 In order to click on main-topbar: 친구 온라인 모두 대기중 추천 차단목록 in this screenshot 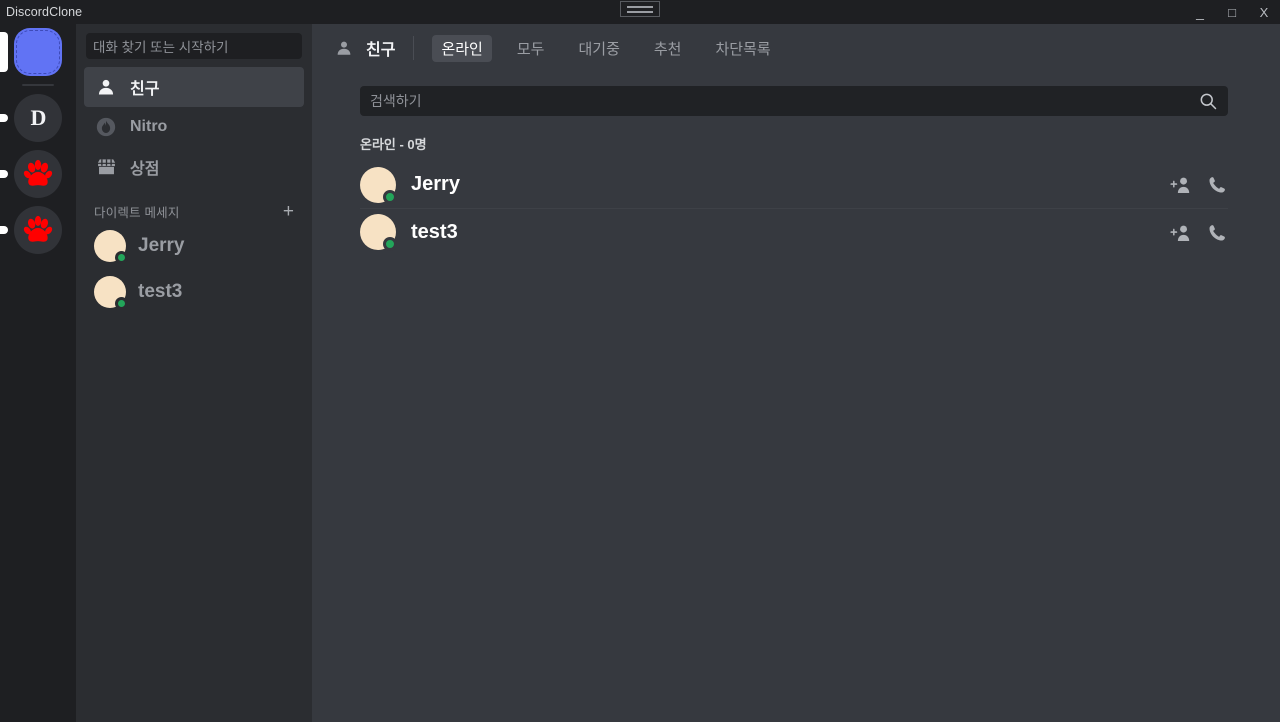, I will do `click(796, 48)`.